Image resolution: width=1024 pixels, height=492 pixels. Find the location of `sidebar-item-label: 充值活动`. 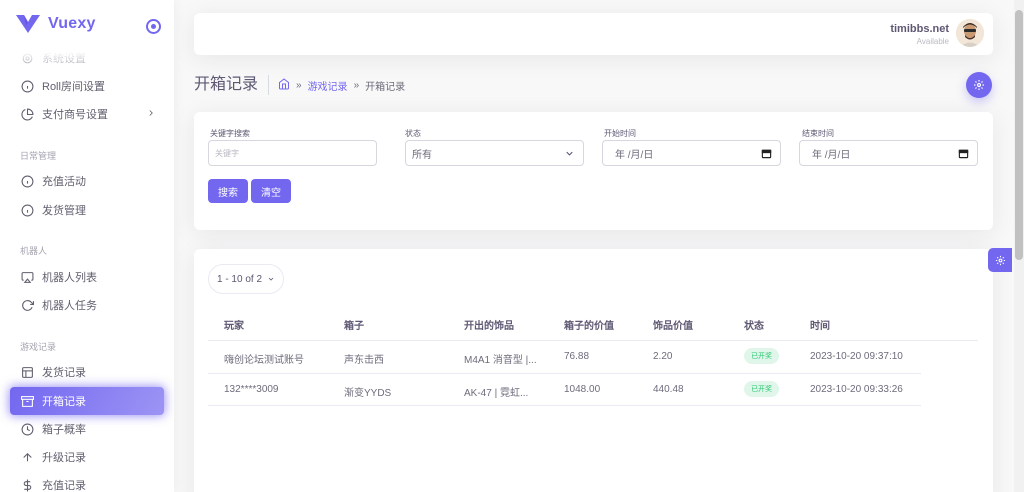

sidebar-item-label: 充值活动 is located at coordinates (64, 182).